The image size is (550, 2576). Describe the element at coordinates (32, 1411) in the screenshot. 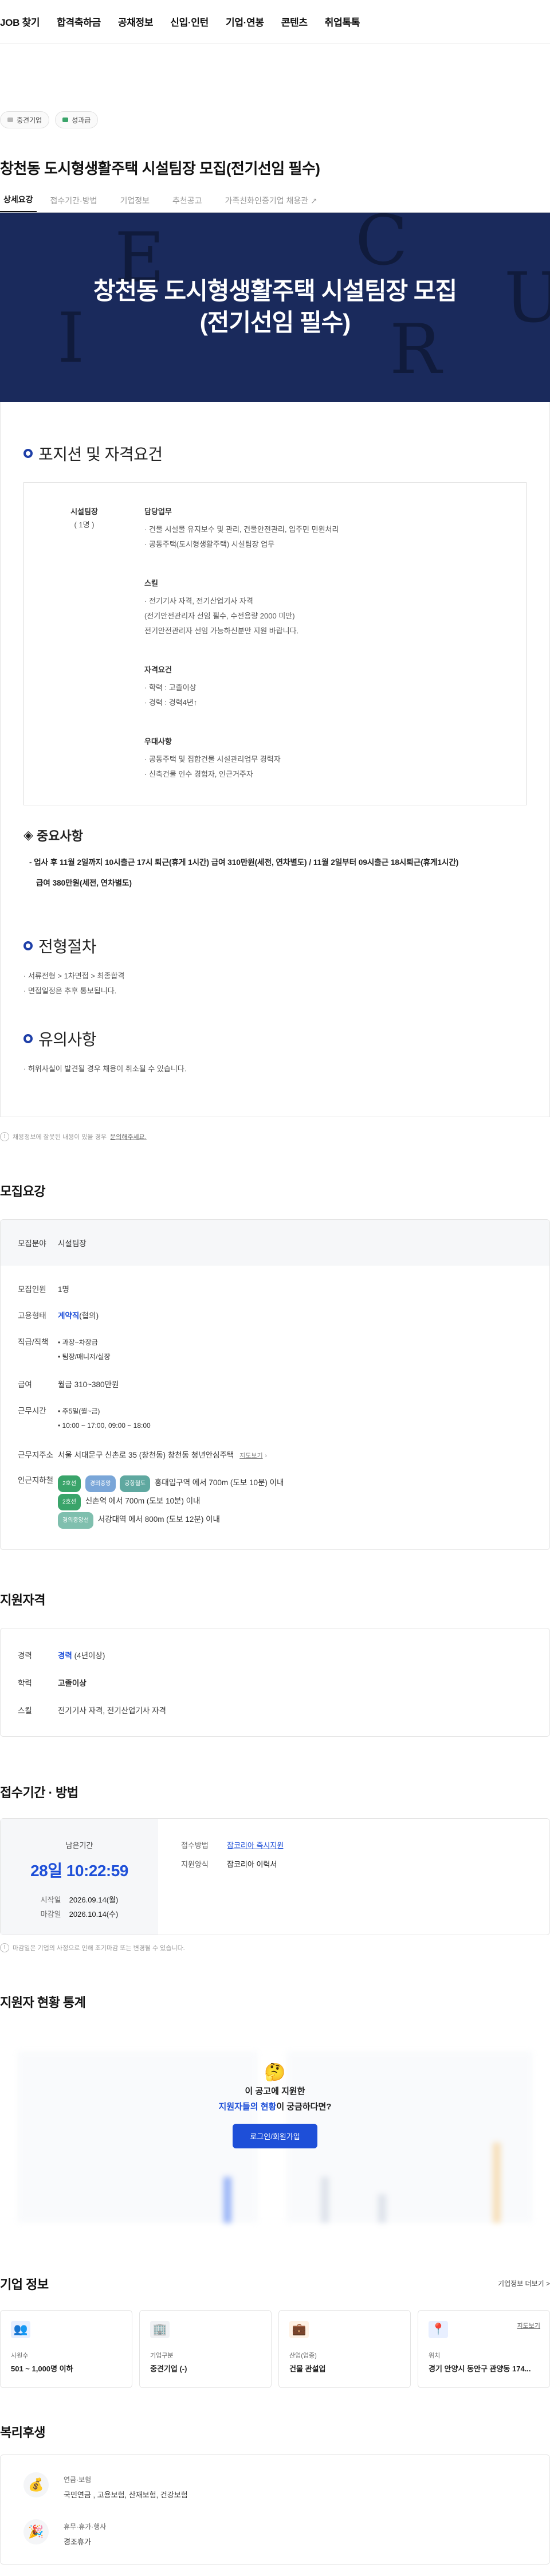

I see `row-label: 근무시간` at that location.